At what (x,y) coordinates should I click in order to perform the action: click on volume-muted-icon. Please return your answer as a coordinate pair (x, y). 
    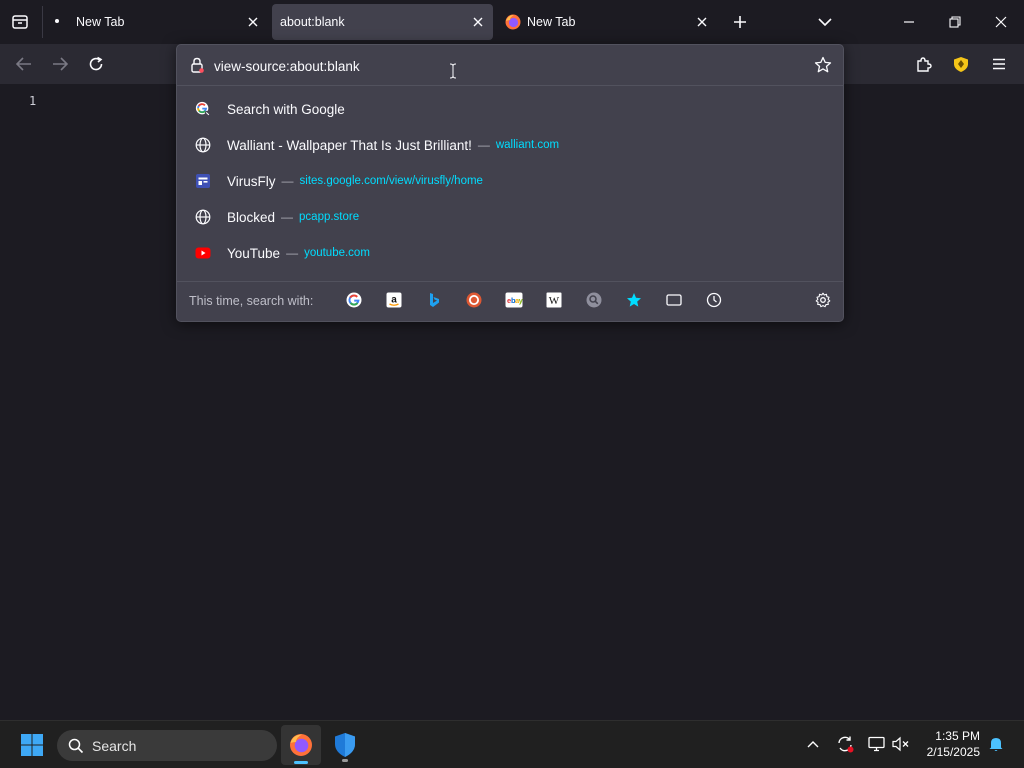
    Looking at the image, I should click on (900, 744).